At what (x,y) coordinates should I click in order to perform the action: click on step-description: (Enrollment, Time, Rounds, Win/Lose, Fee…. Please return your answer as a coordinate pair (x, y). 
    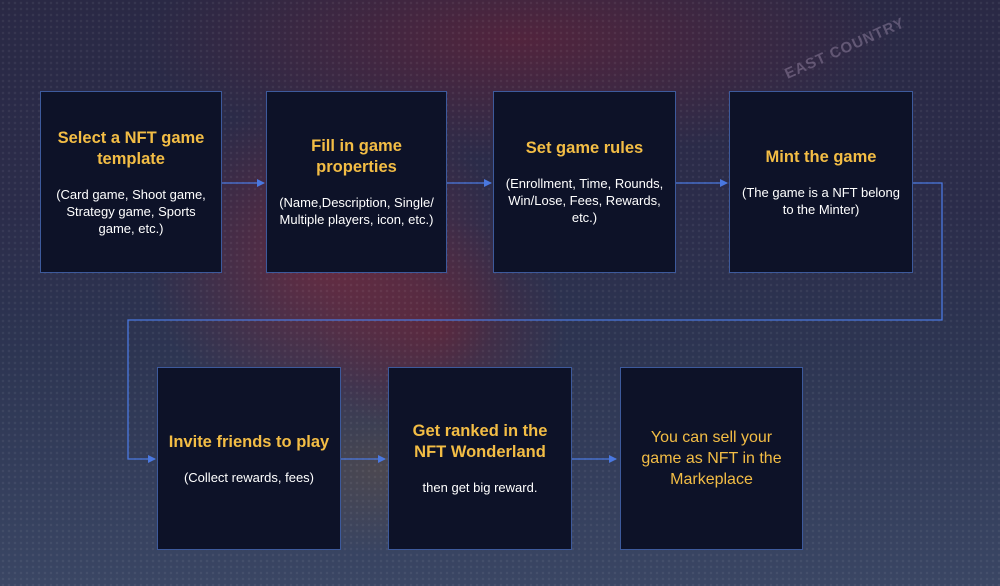
    Looking at the image, I should click on (584, 200).